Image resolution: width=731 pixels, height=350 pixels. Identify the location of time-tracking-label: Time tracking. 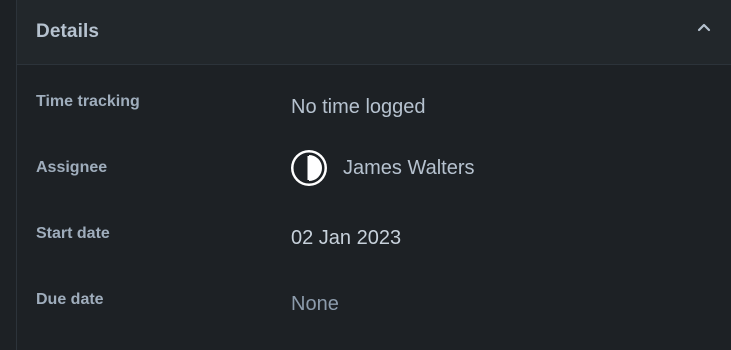
(88, 101).